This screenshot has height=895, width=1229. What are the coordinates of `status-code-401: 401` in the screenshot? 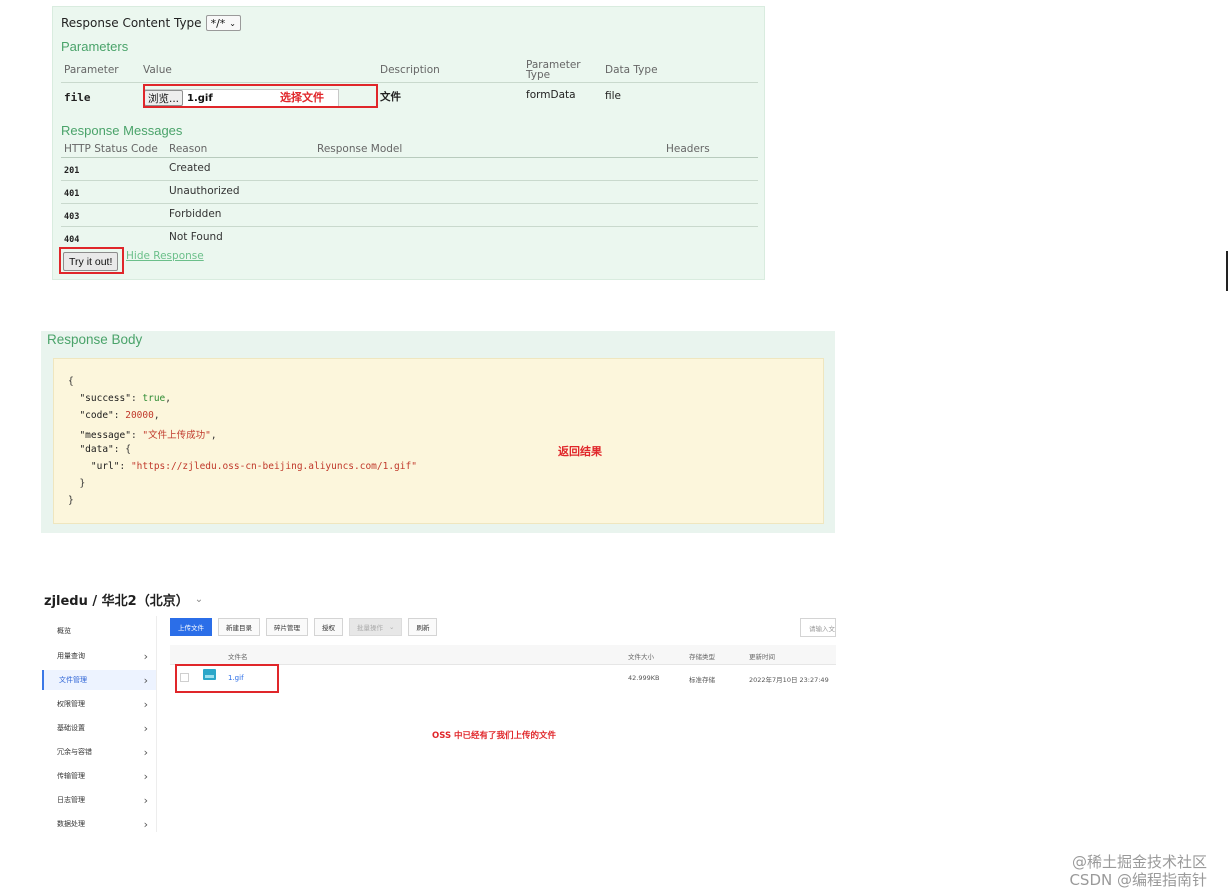 It's located at (72, 194).